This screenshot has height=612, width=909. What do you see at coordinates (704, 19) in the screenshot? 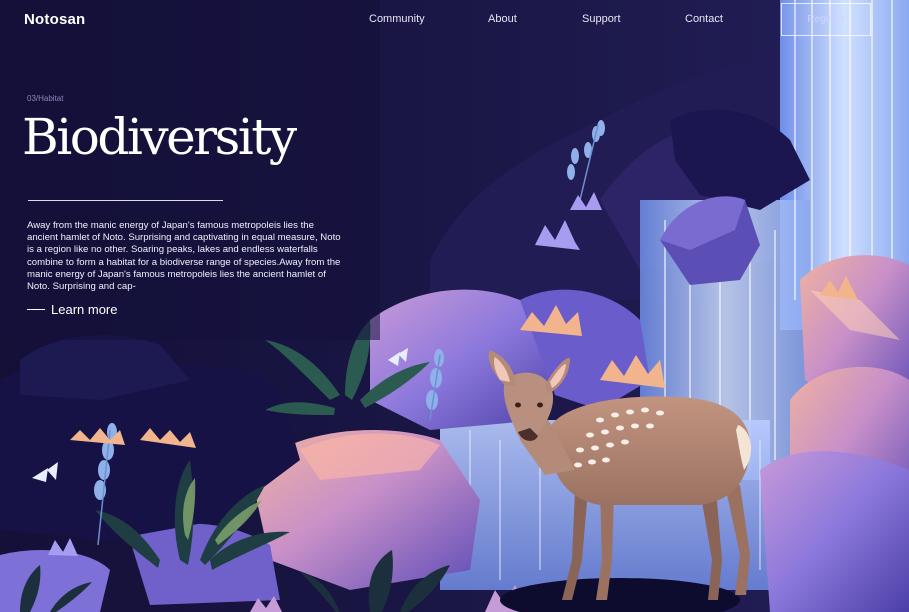
I see `nav-link-contact: Contact` at bounding box center [704, 19].